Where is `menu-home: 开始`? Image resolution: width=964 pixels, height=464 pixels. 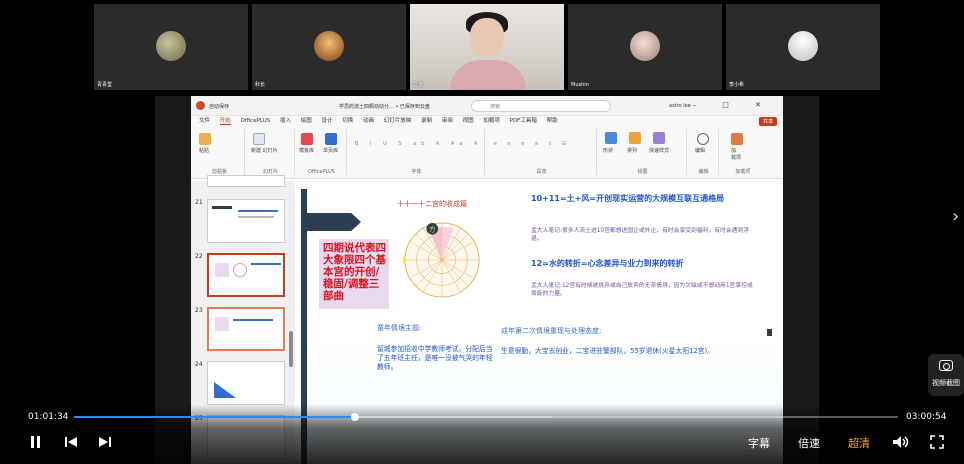
menu-home: 开始 is located at coordinates (225, 121).